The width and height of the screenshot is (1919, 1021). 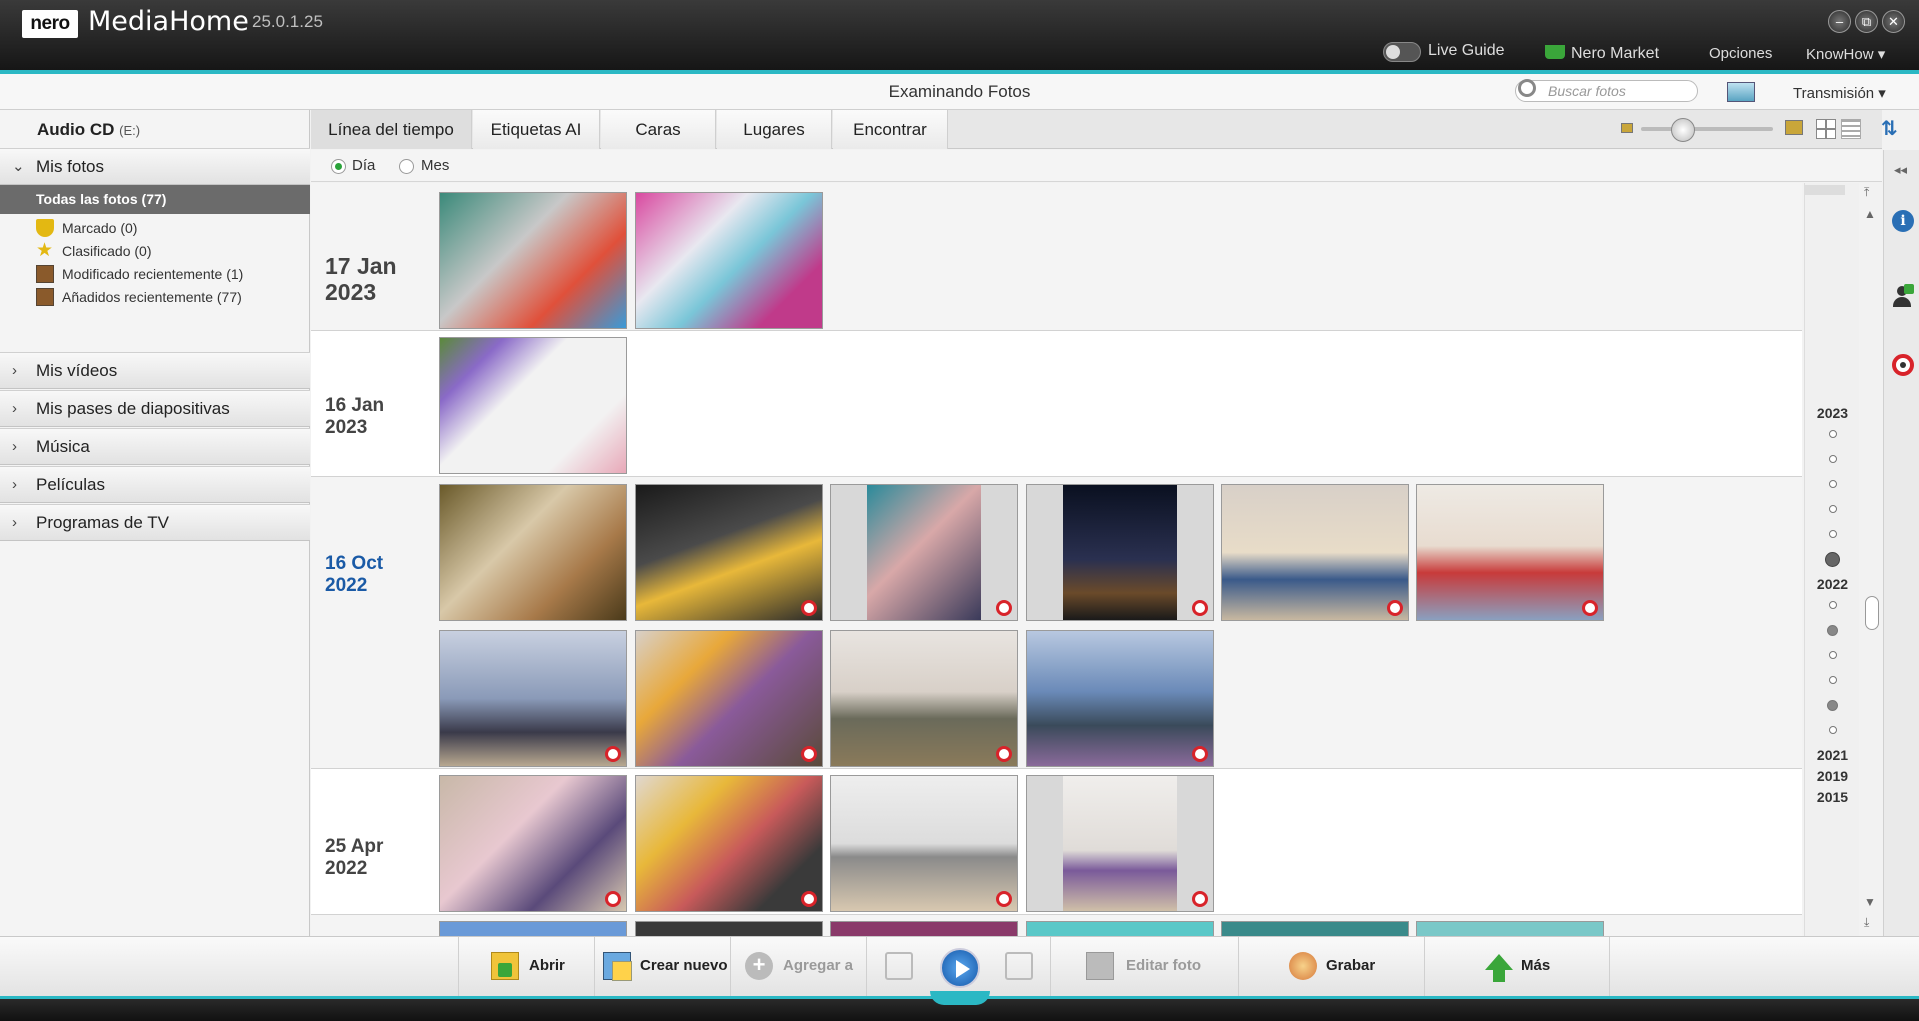 I want to click on sidebar-section-programas-tv: › Programas de TV, so click(x=155, y=522).